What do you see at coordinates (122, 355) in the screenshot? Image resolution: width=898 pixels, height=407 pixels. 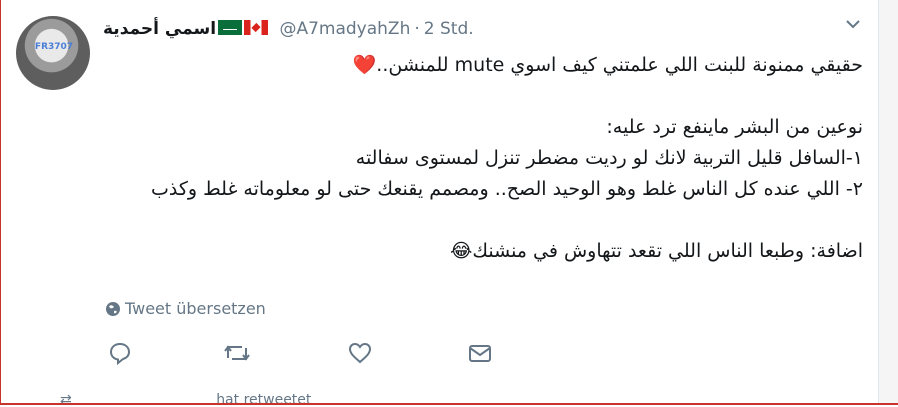 I see `reply-icon` at bounding box center [122, 355].